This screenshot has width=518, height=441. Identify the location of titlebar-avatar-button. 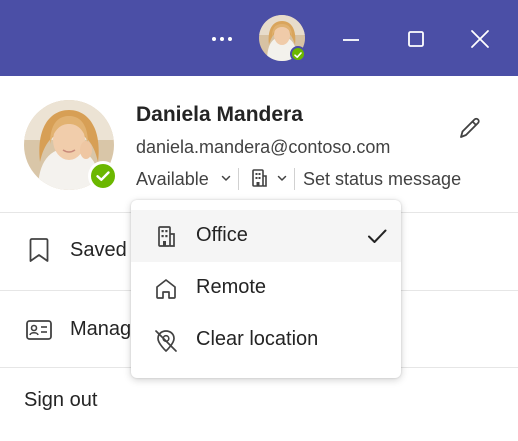
(283, 39).